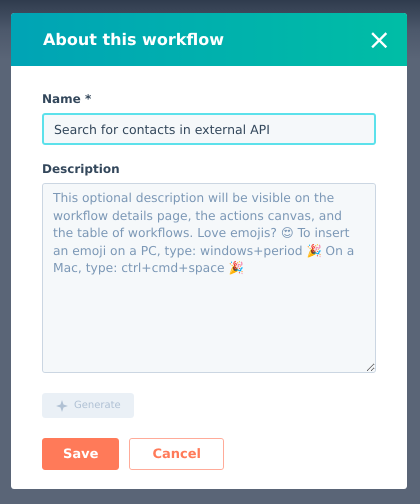 Image resolution: width=420 pixels, height=504 pixels. What do you see at coordinates (176, 454) in the screenshot?
I see `cancel-button: Cancel` at bounding box center [176, 454].